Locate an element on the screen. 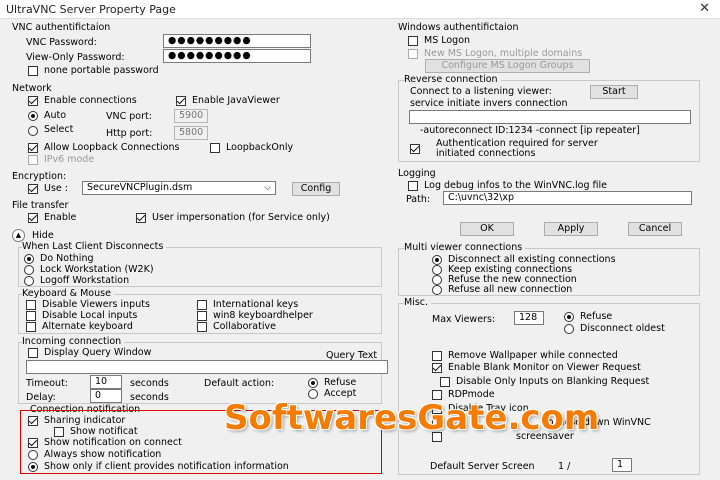  reverse-host-input is located at coordinates (550, 117).